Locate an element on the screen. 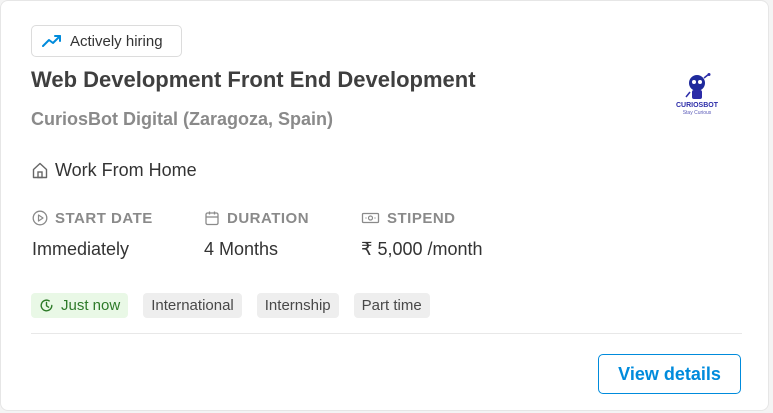  stipend-value: ₹ 5,000 /month is located at coordinates (422, 249).